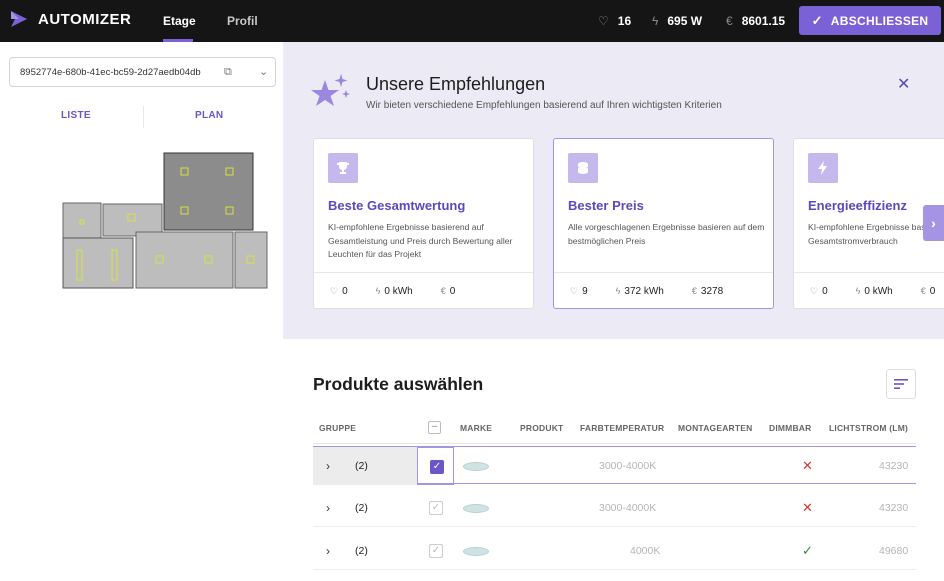 The width and height of the screenshot is (944, 581). I want to click on floor-id-value: 8952774e-680b-41ec-bc59-2d27aedb04db, so click(110, 72).